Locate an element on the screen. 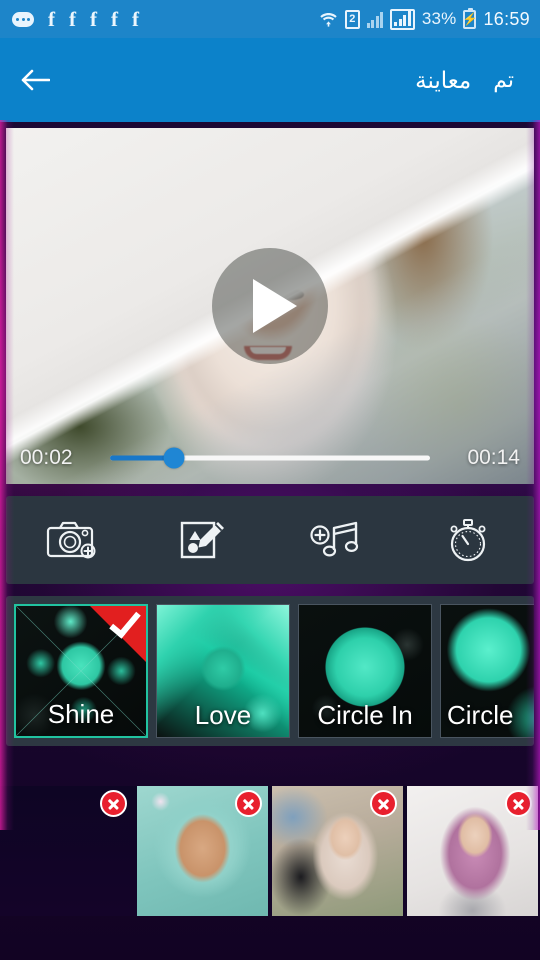 The image size is (540, 960). page-title: معاينة is located at coordinates (443, 79).